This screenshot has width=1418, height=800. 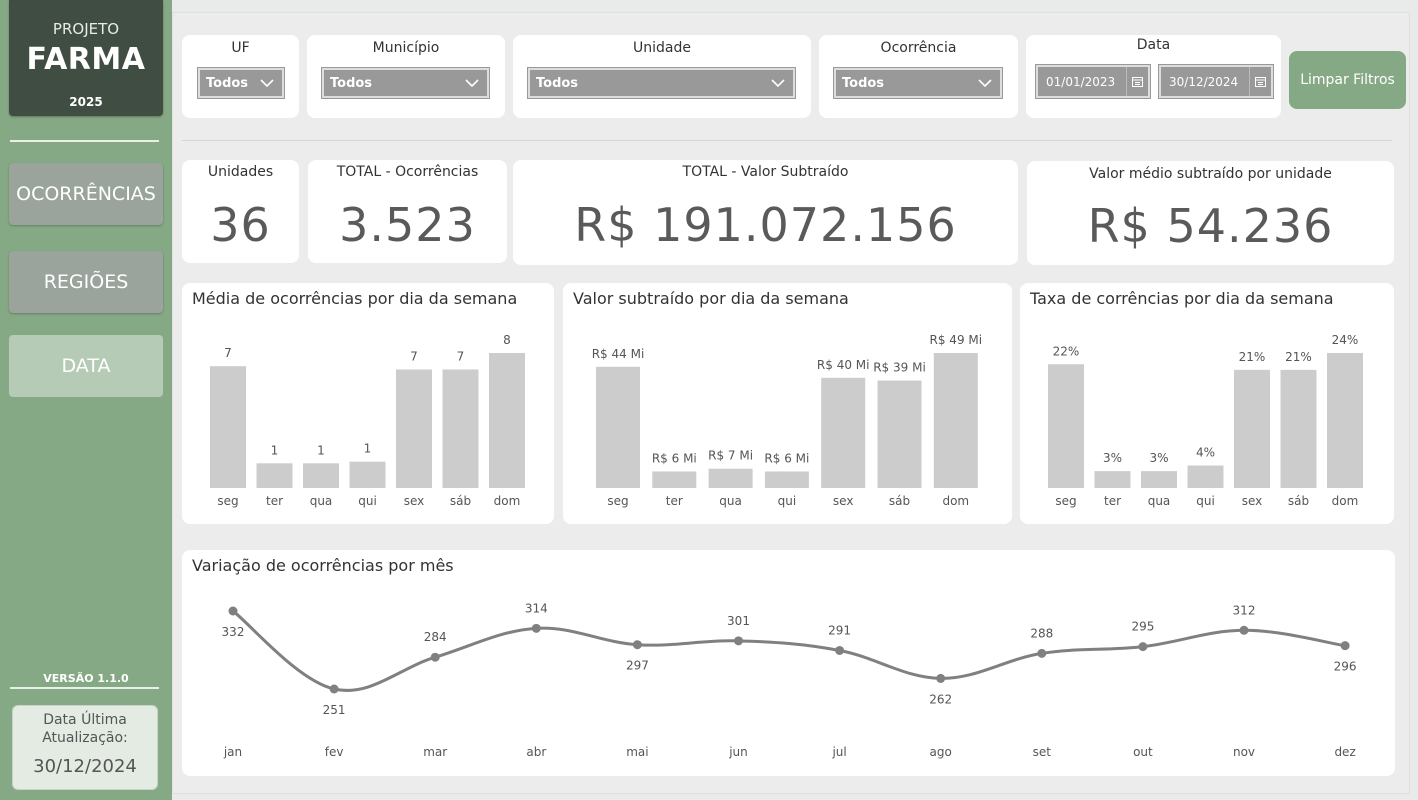 What do you see at coordinates (1042, 653) in the screenshot?
I see `line-point-set` at bounding box center [1042, 653].